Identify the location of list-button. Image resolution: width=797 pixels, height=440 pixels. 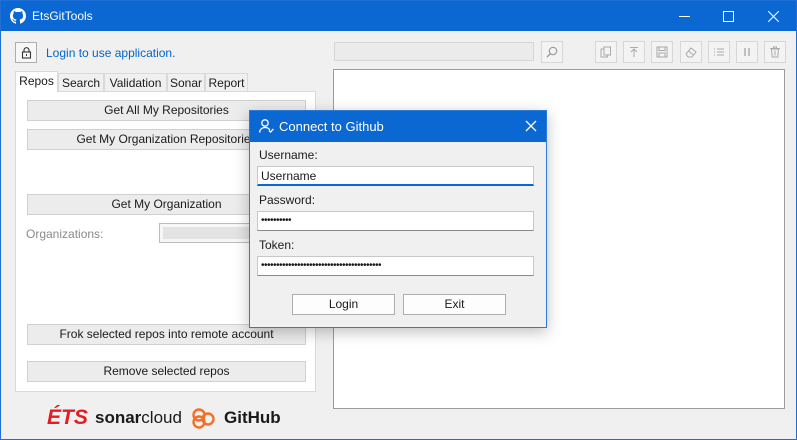
(719, 52).